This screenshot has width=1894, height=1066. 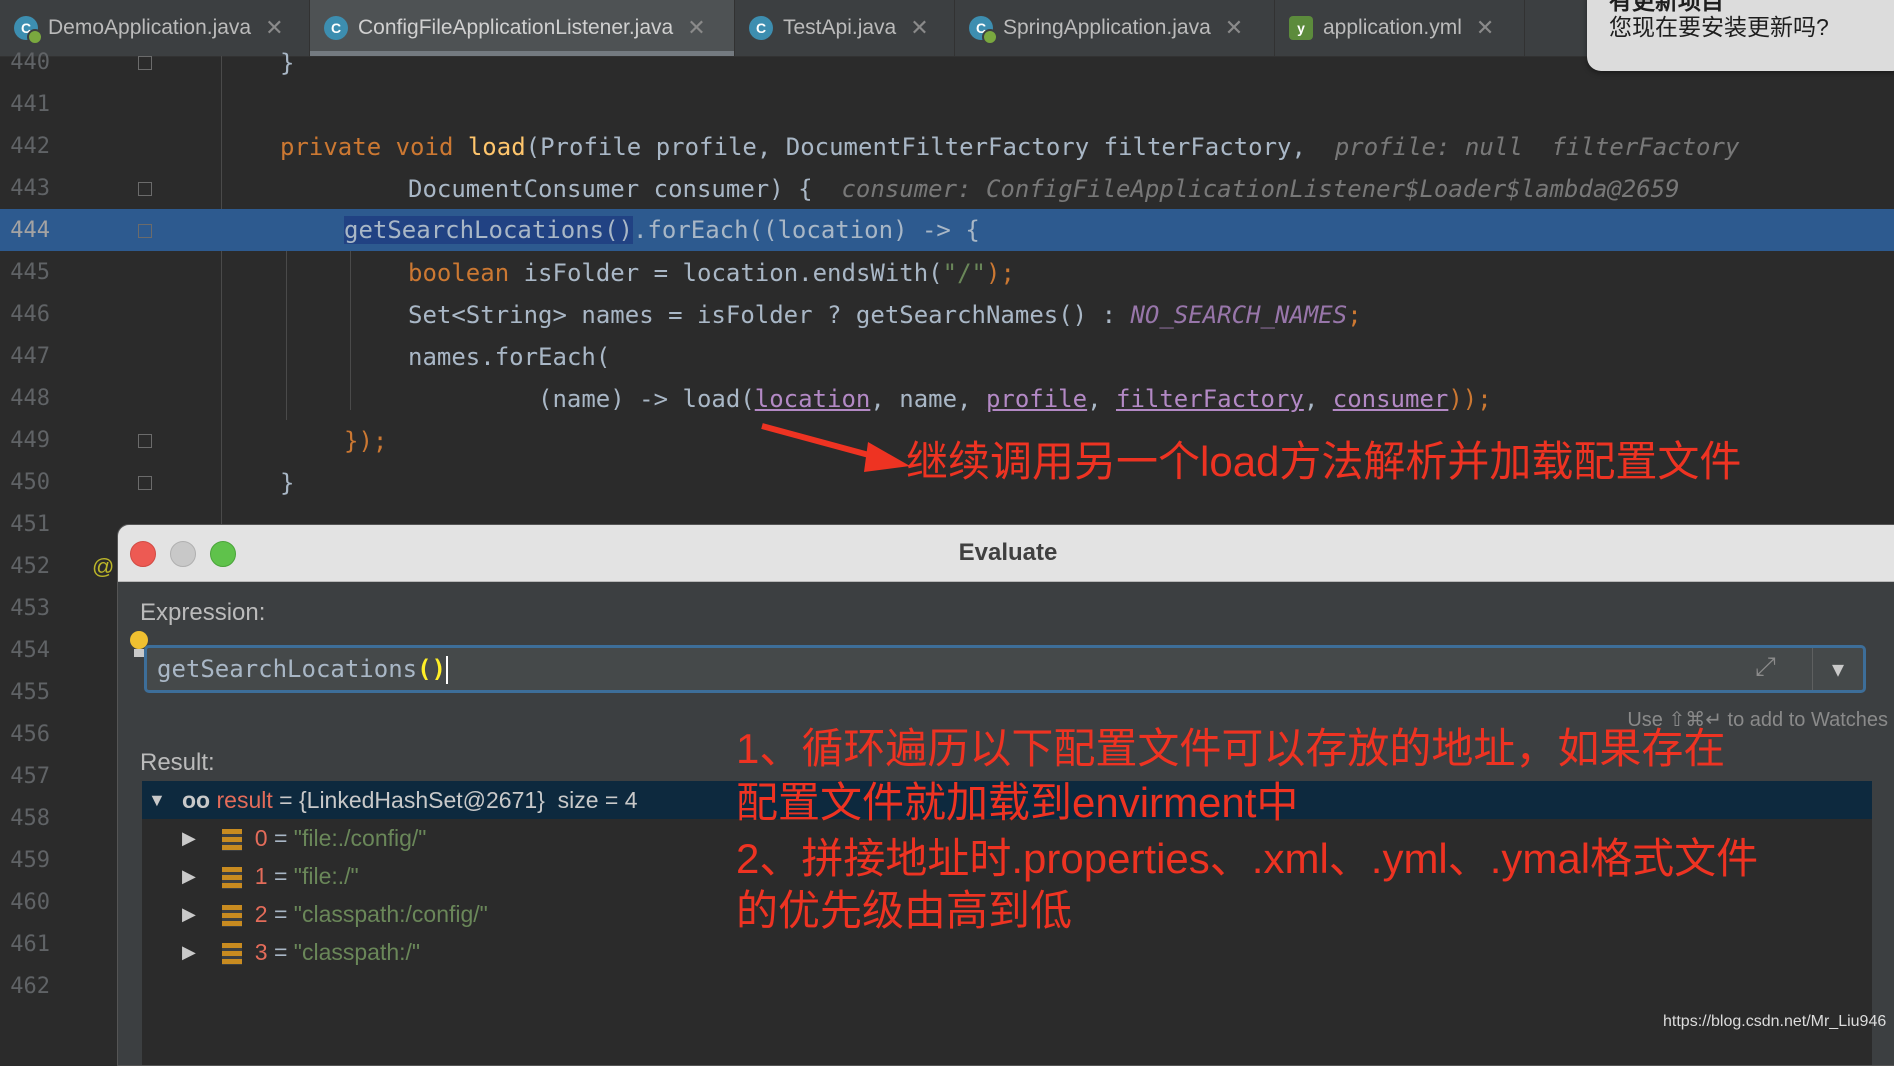 What do you see at coordinates (1837, 669) in the screenshot?
I see `history-dropdown-button: ▼` at bounding box center [1837, 669].